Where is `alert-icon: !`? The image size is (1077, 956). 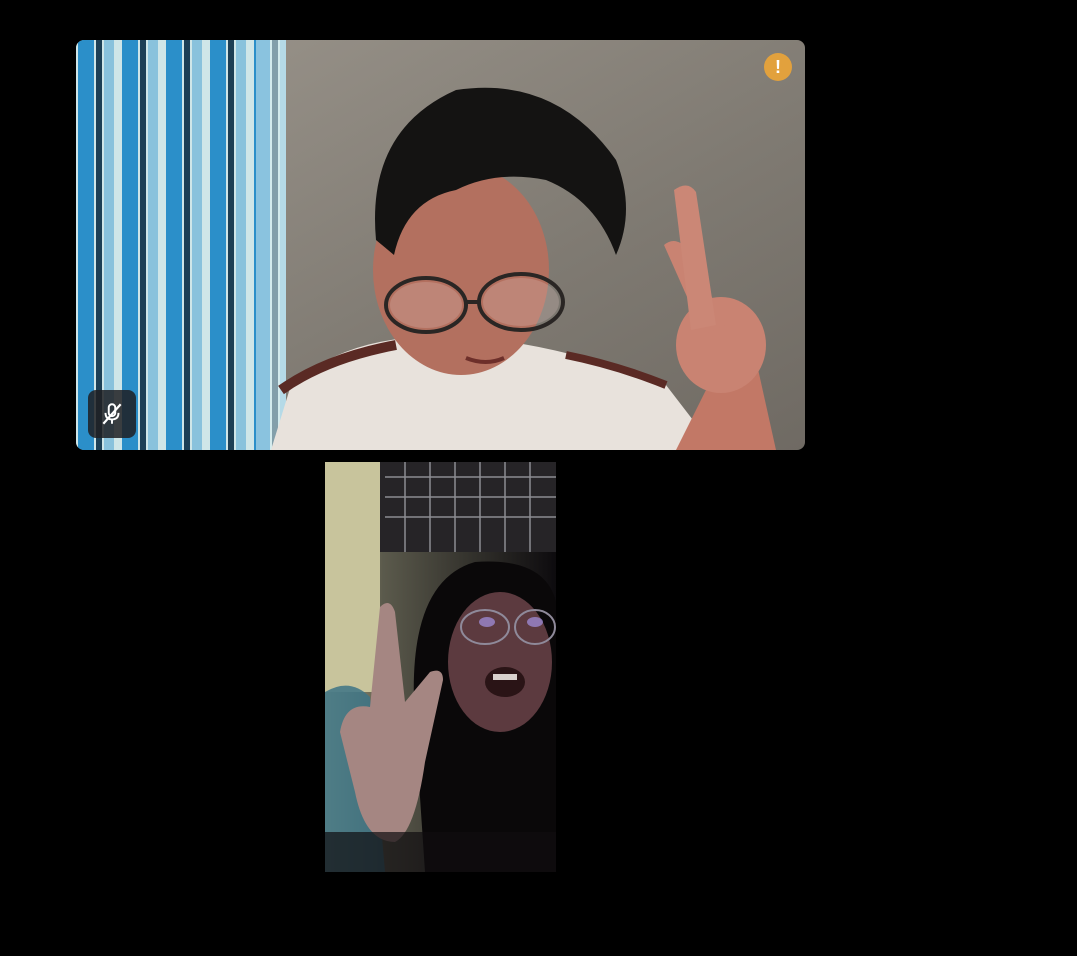
alert-icon: ! is located at coordinates (778, 67).